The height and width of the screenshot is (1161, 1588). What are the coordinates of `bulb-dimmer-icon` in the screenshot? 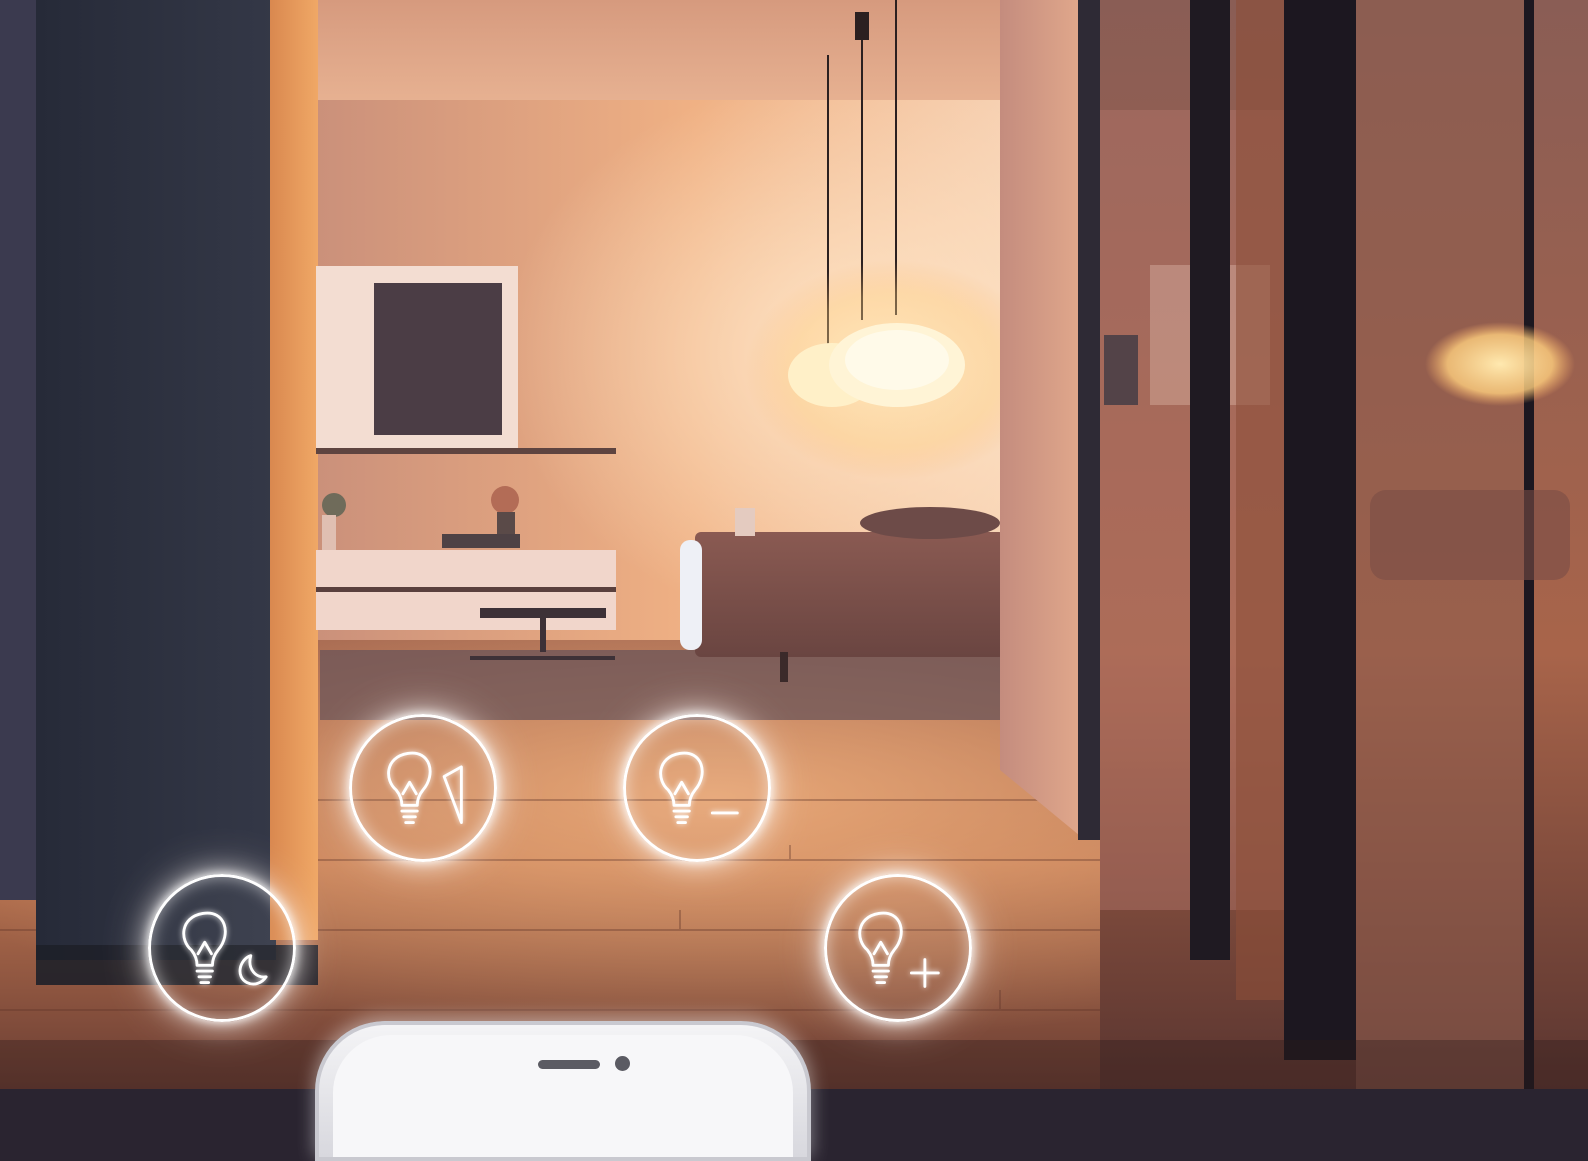 It's located at (425, 787).